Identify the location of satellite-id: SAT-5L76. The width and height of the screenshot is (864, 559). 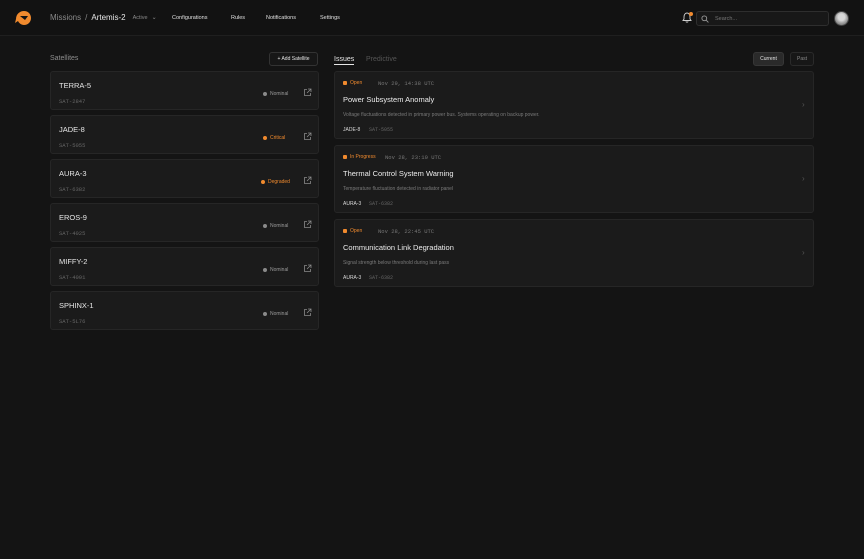
(72, 321).